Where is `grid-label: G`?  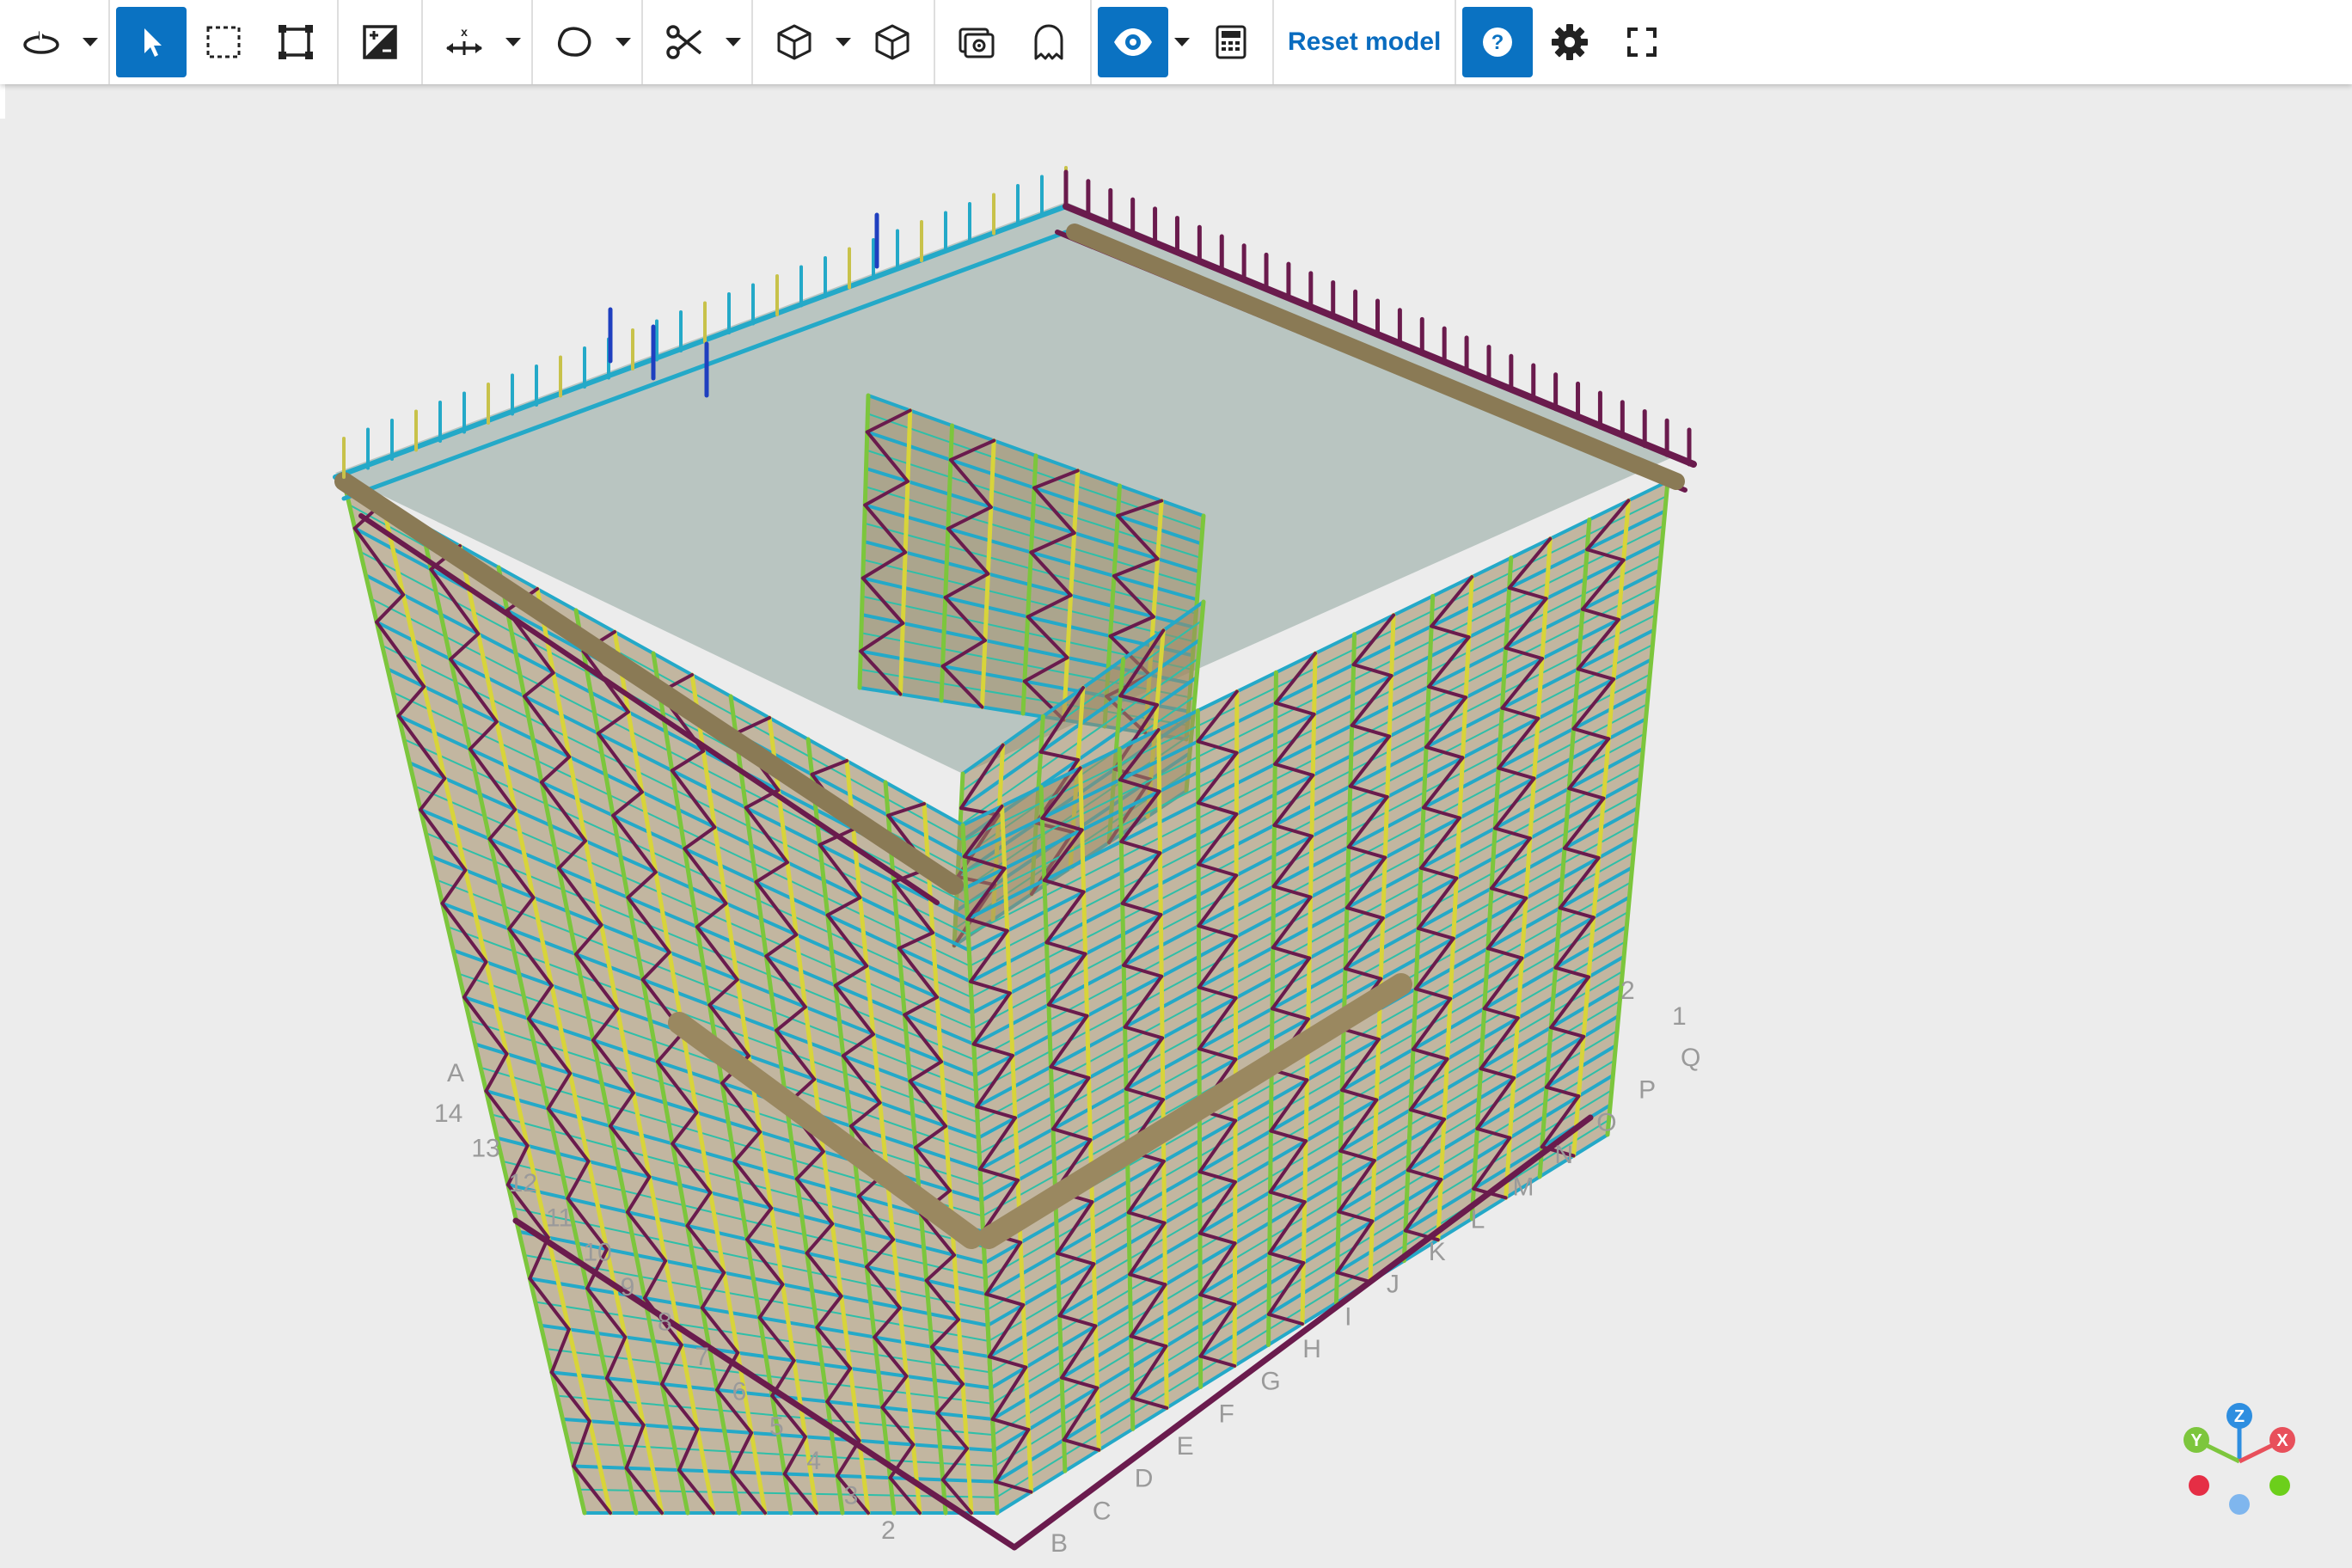
grid-label: G is located at coordinates (1270, 1382).